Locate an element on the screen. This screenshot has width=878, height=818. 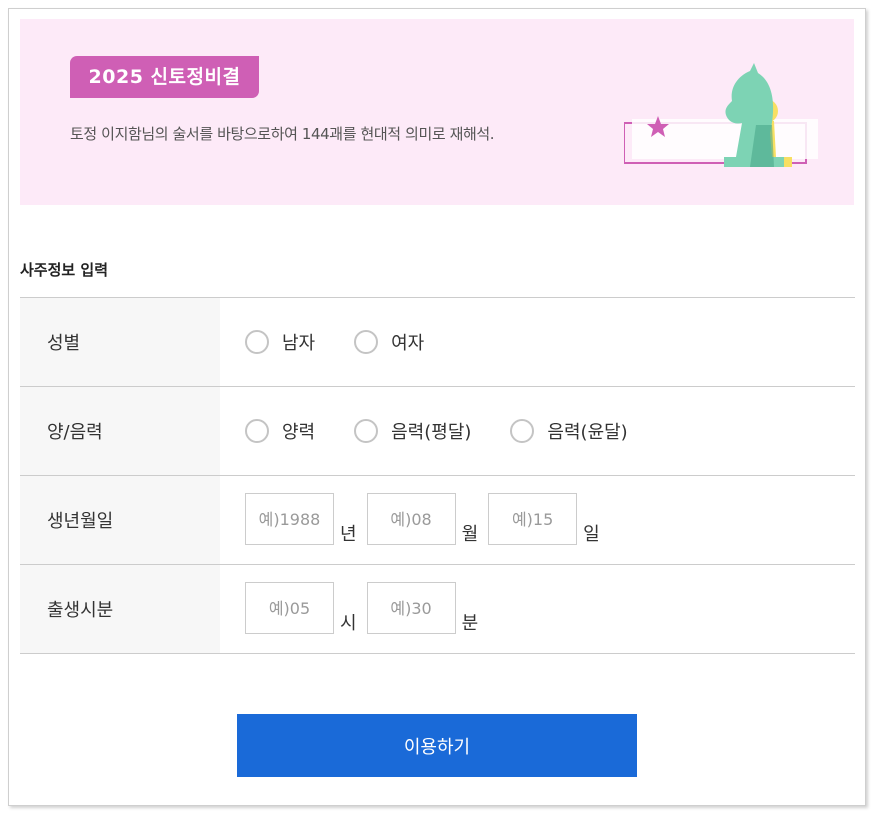
year-unit: 년 is located at coordinates (348, 534).